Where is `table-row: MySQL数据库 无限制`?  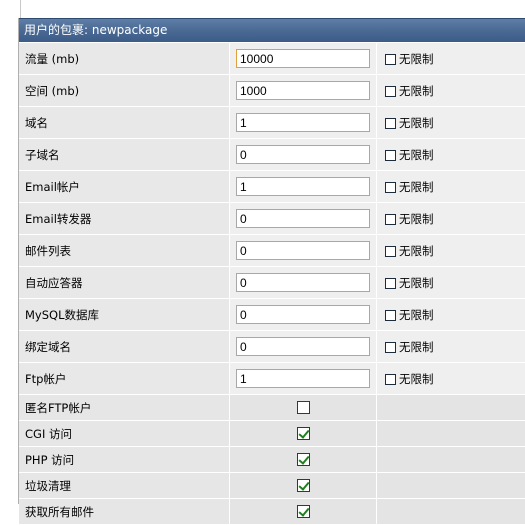
table-row: MySQL数据库 无限制 is located at coordinates (272, 315).